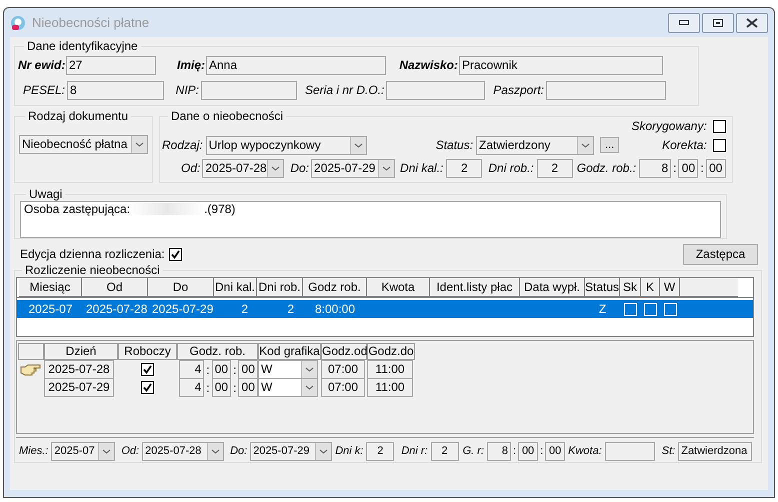  I want to click on field-label: Nr ewid:, so click(42, 65).